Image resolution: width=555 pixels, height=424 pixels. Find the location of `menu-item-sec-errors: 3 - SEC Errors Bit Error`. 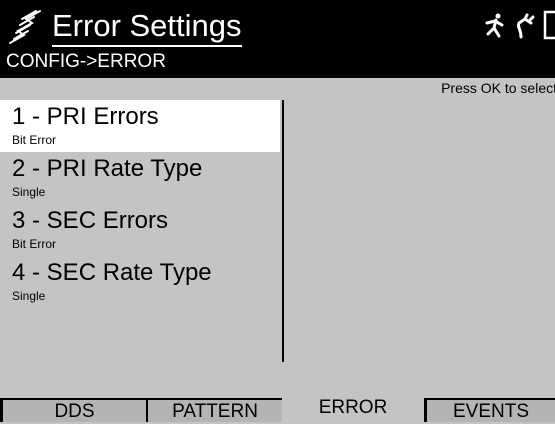

menu-item-sec-errors: 3 - SEC Errors Bit Error is located at coordinates (140, 230).